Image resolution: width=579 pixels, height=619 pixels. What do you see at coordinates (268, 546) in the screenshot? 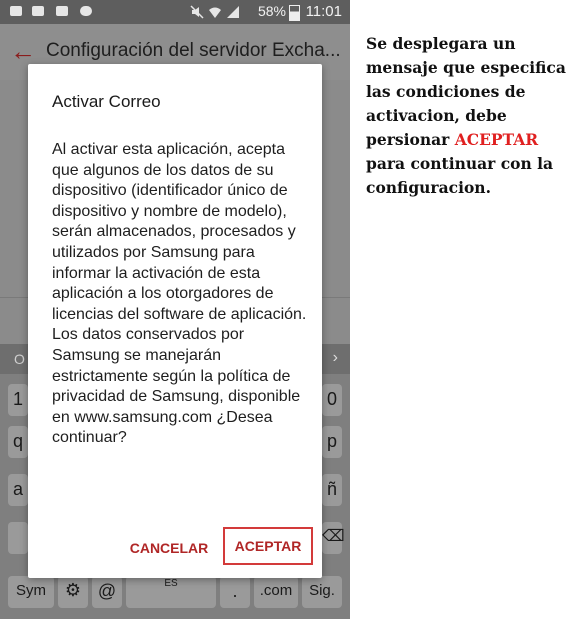
I see `accept-button: ACEPTAR` at bounding box center [268, 546].